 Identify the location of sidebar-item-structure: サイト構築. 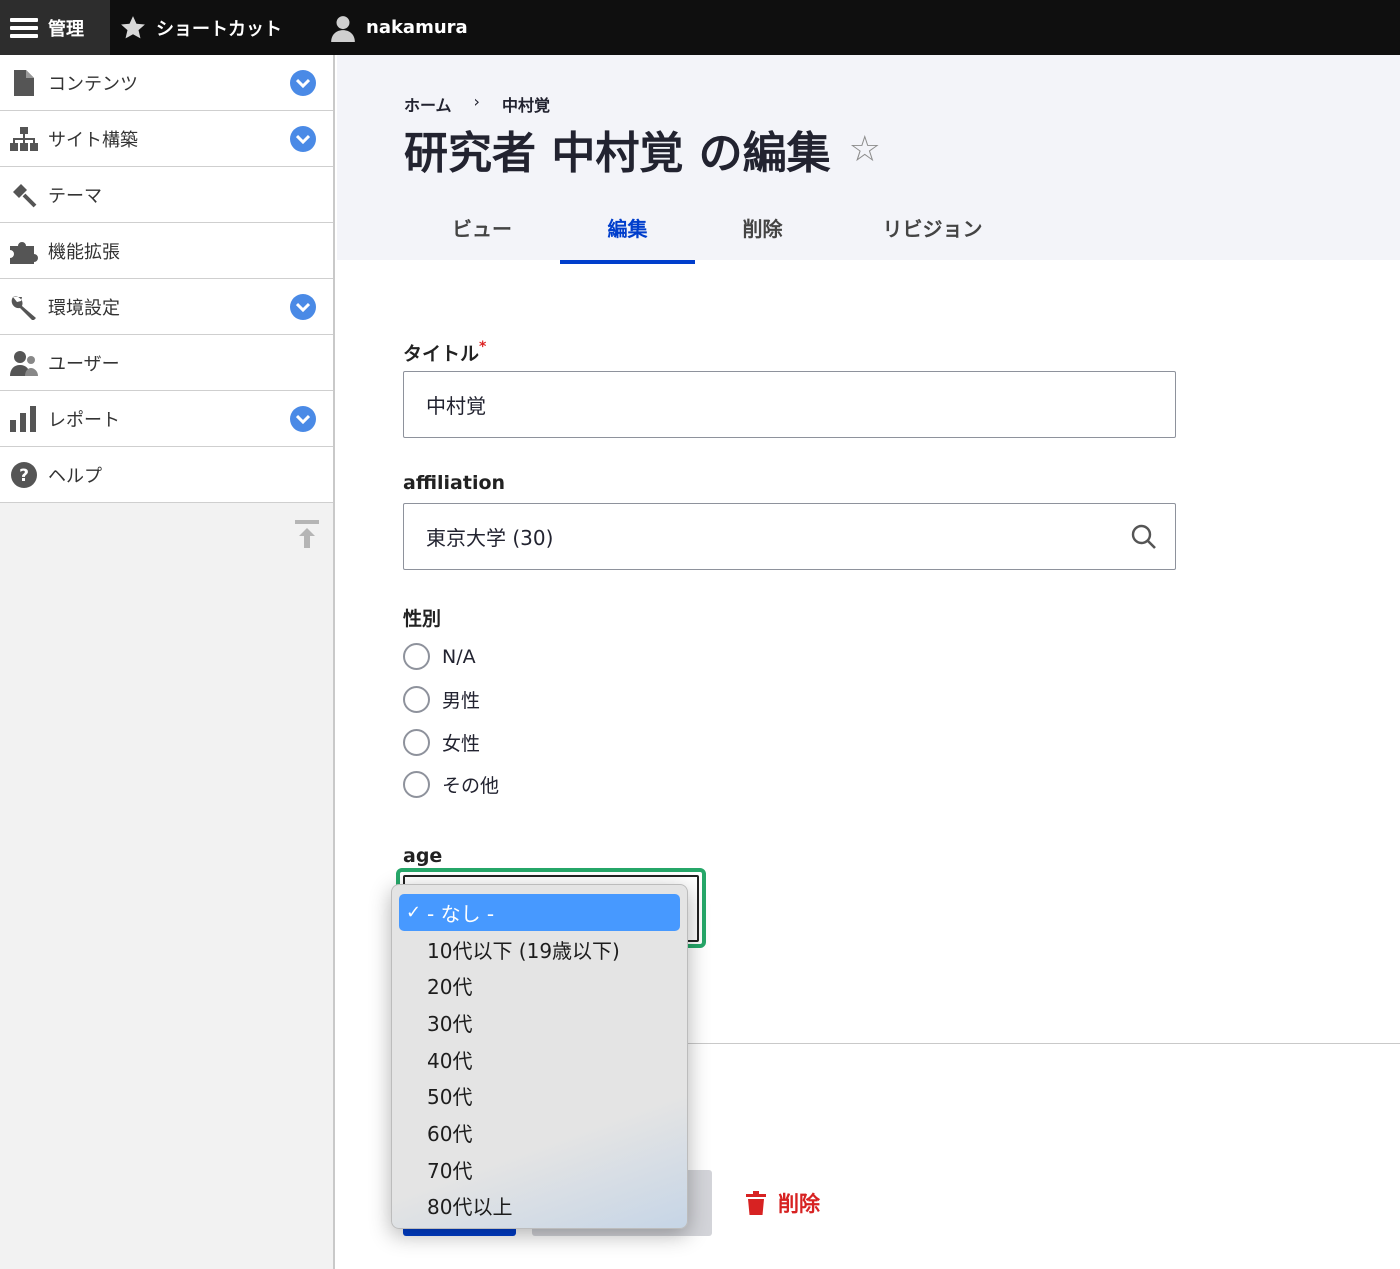
(166, 139).